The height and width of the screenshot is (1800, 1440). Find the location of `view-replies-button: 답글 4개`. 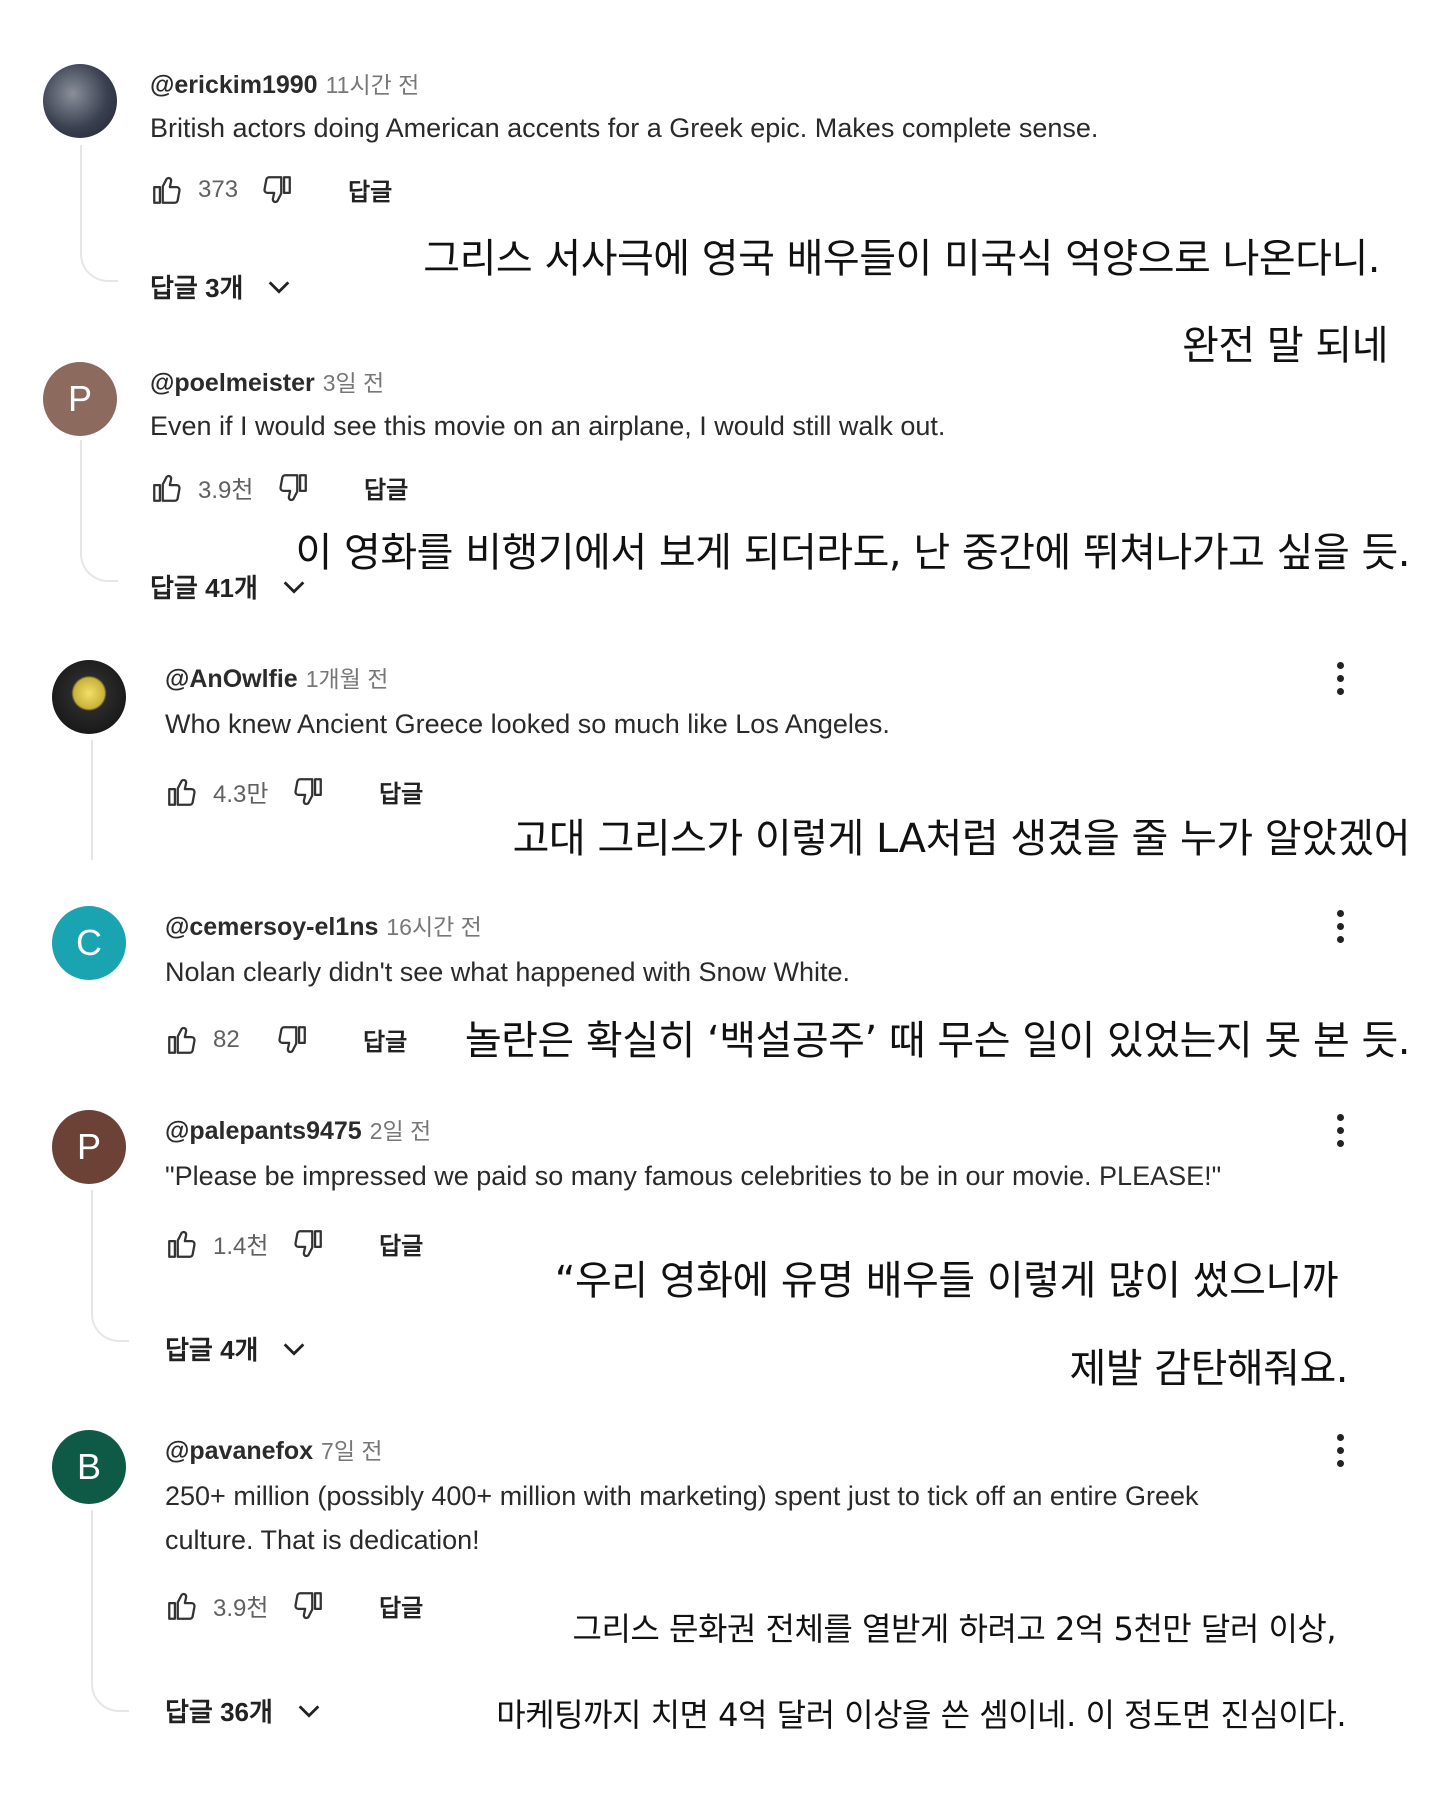

view-replies-button: 답글 4개 is located at coordinates (236, 1348).